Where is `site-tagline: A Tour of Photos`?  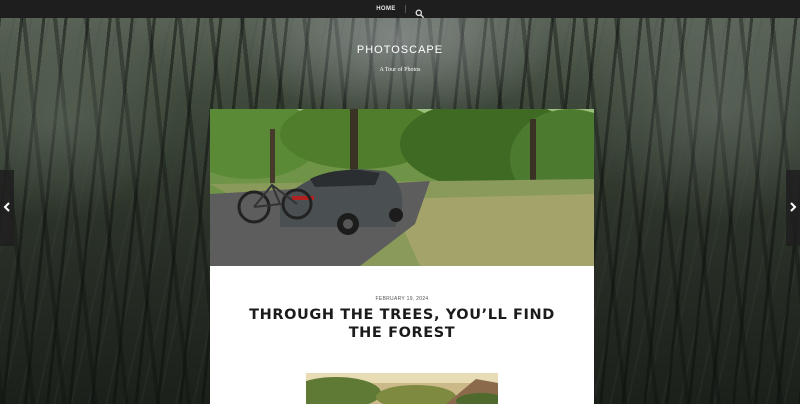 site-tagline: A Tour of Photos is located at coordinates (400, 70).